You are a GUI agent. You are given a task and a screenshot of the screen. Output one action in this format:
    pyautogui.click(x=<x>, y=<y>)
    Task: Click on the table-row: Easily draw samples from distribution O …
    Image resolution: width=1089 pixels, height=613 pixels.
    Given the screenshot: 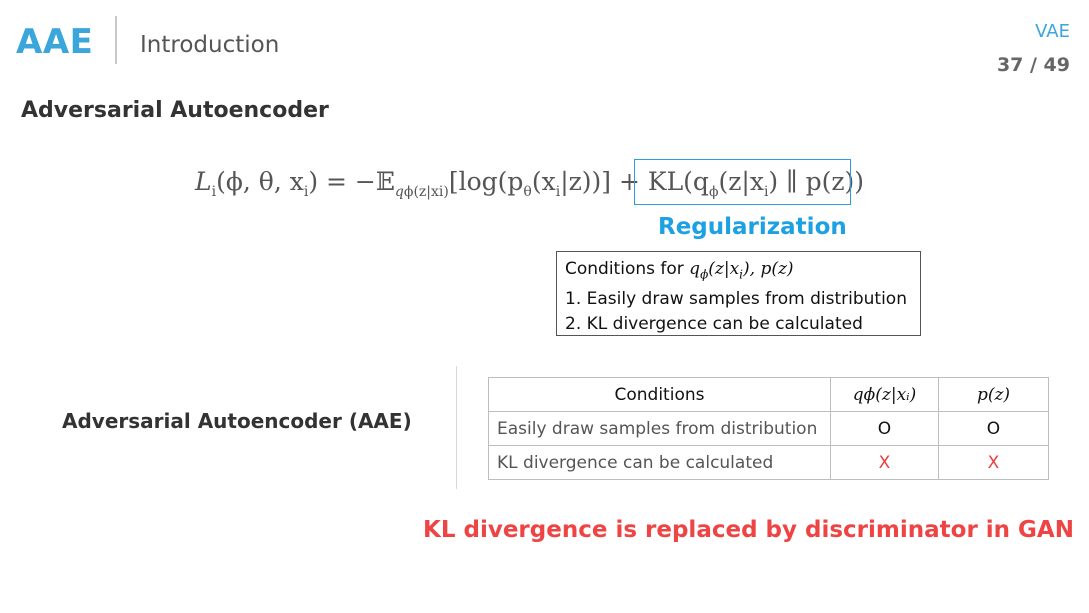 What is the action you would take?
    pyautogui.click(x=768, y=428)
    